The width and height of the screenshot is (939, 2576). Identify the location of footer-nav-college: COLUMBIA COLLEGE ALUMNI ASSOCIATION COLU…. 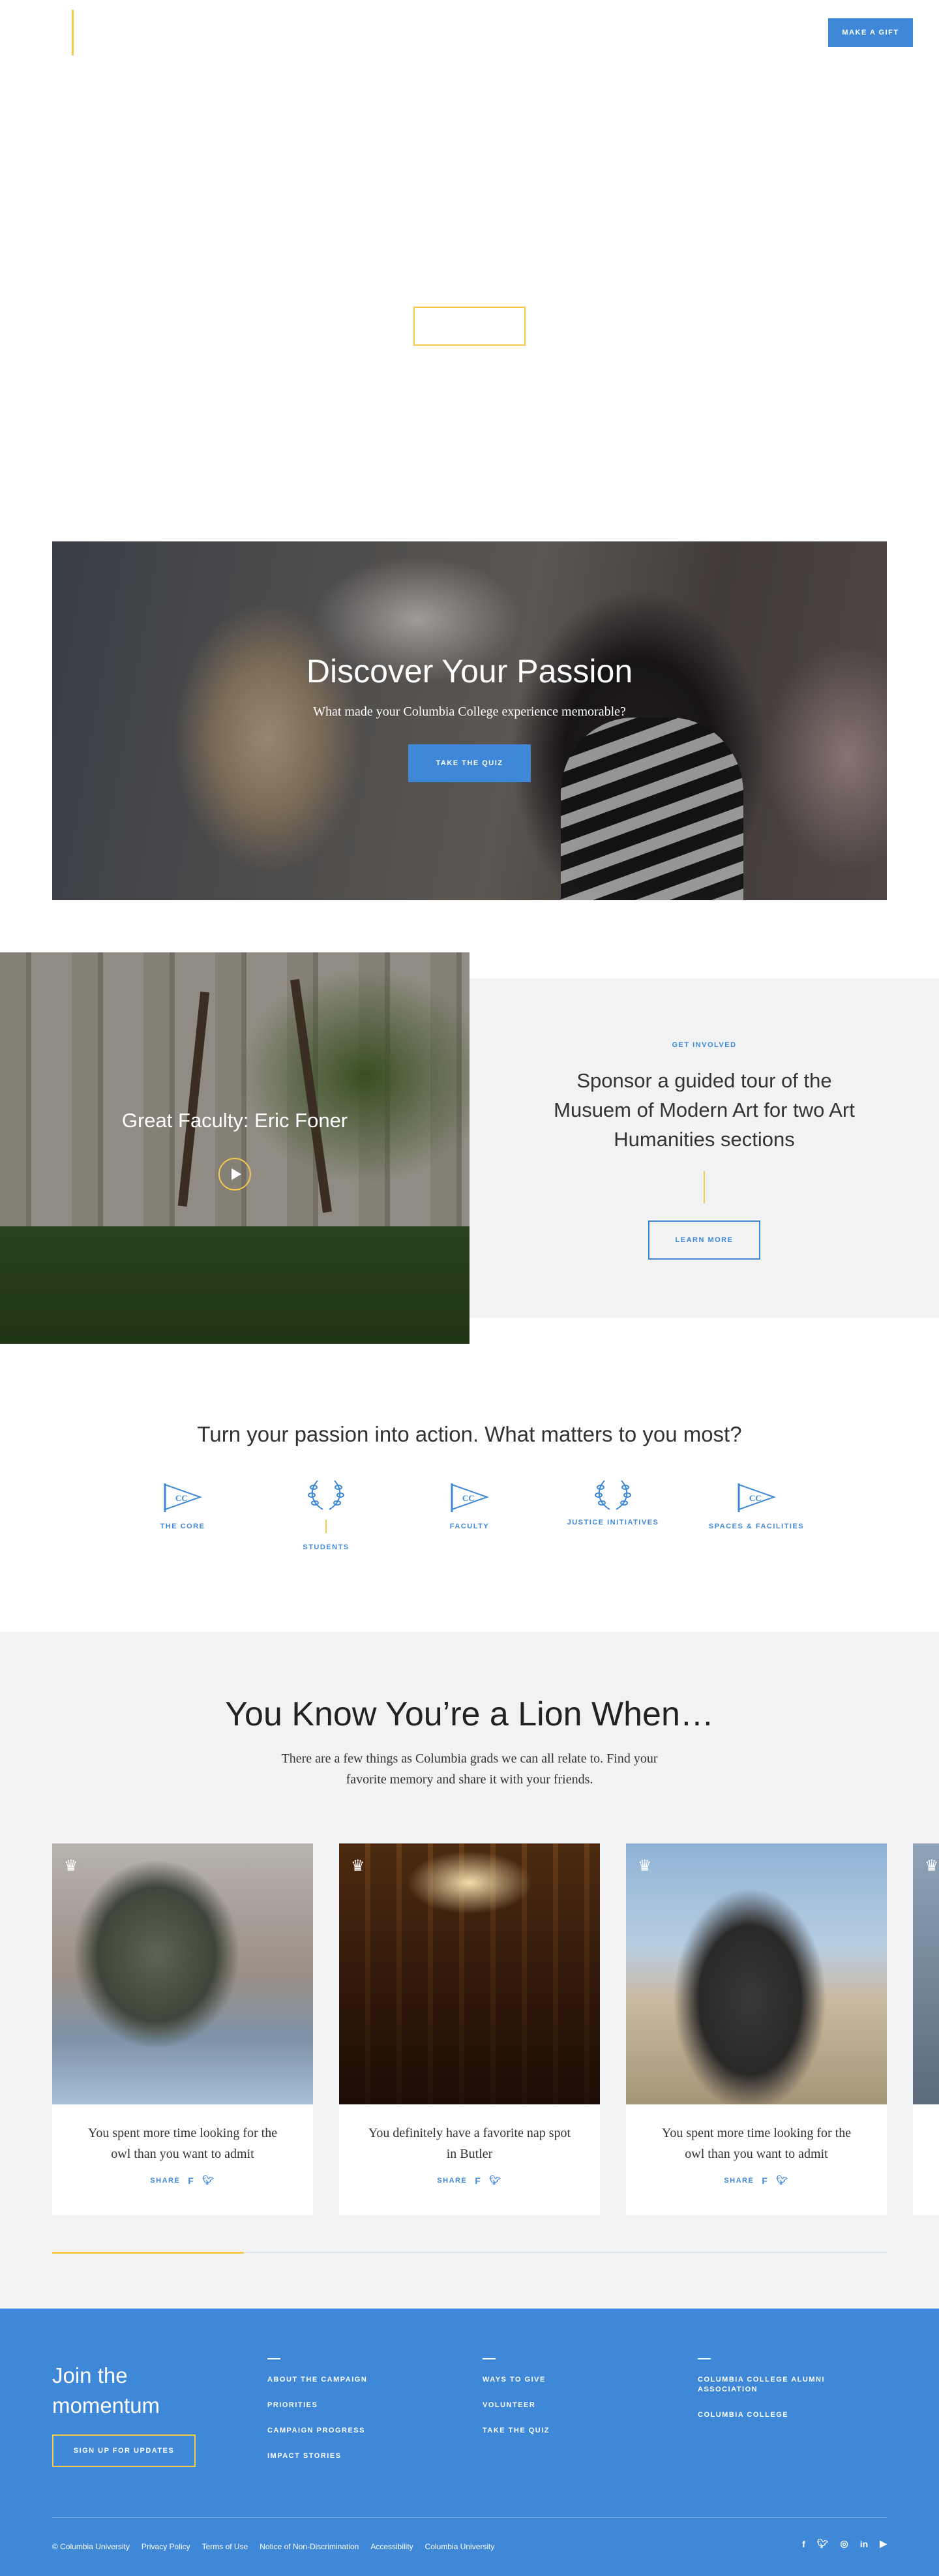
(773, 2397).